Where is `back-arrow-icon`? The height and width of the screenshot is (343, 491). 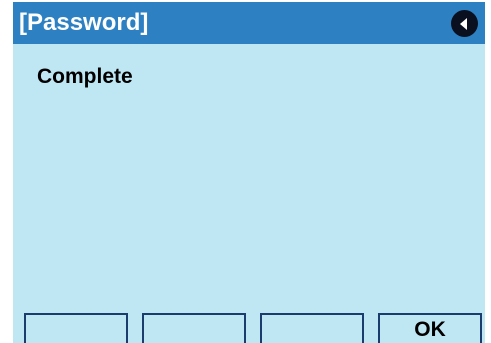 back-arrow-icon is located at coordinates (463, 24).